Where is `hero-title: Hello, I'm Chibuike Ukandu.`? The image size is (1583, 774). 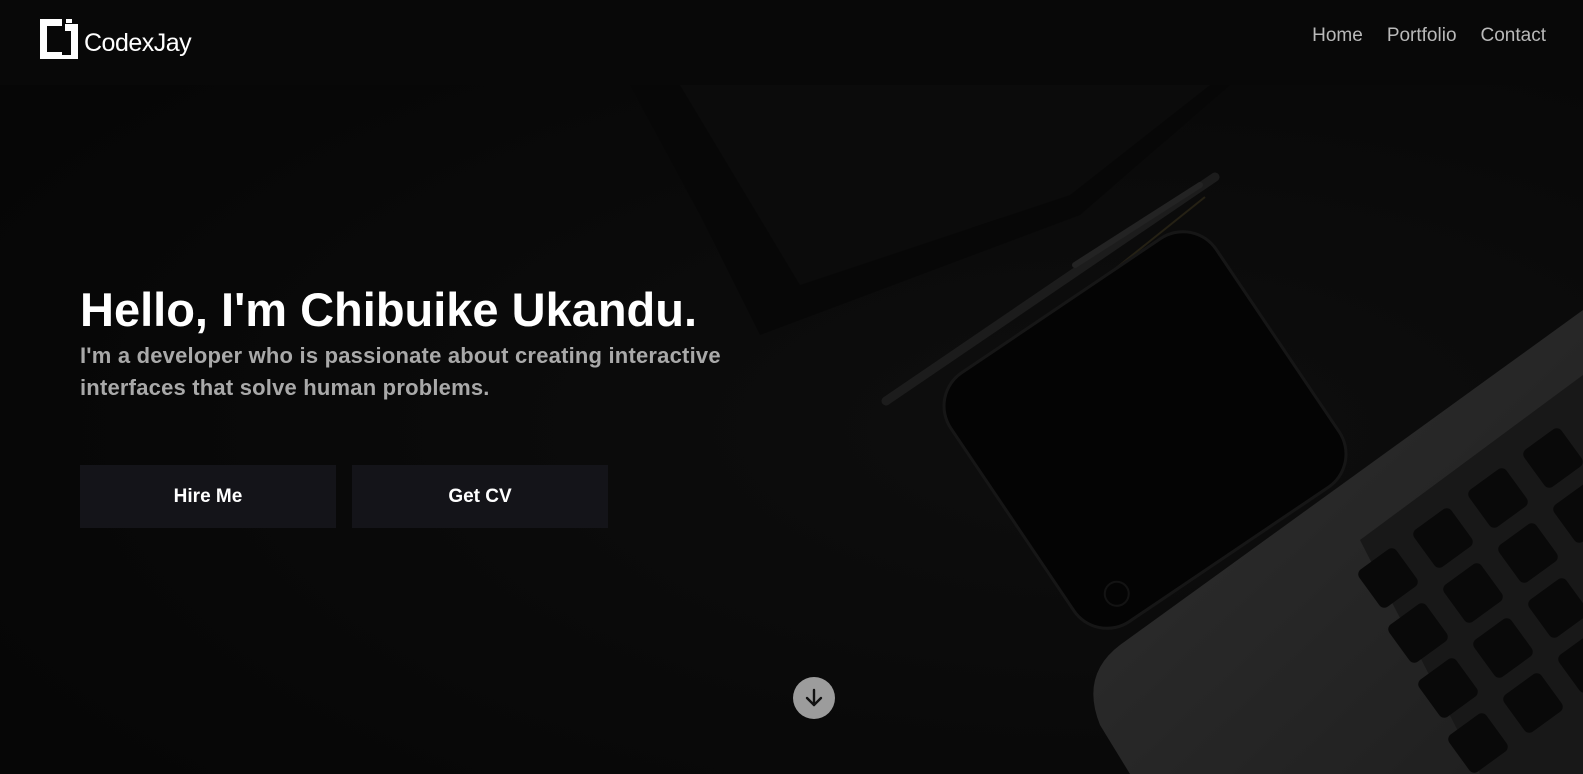 hero-title: Hello, I'm Chibuike Ukandu. is located at coordinates (389, 309).